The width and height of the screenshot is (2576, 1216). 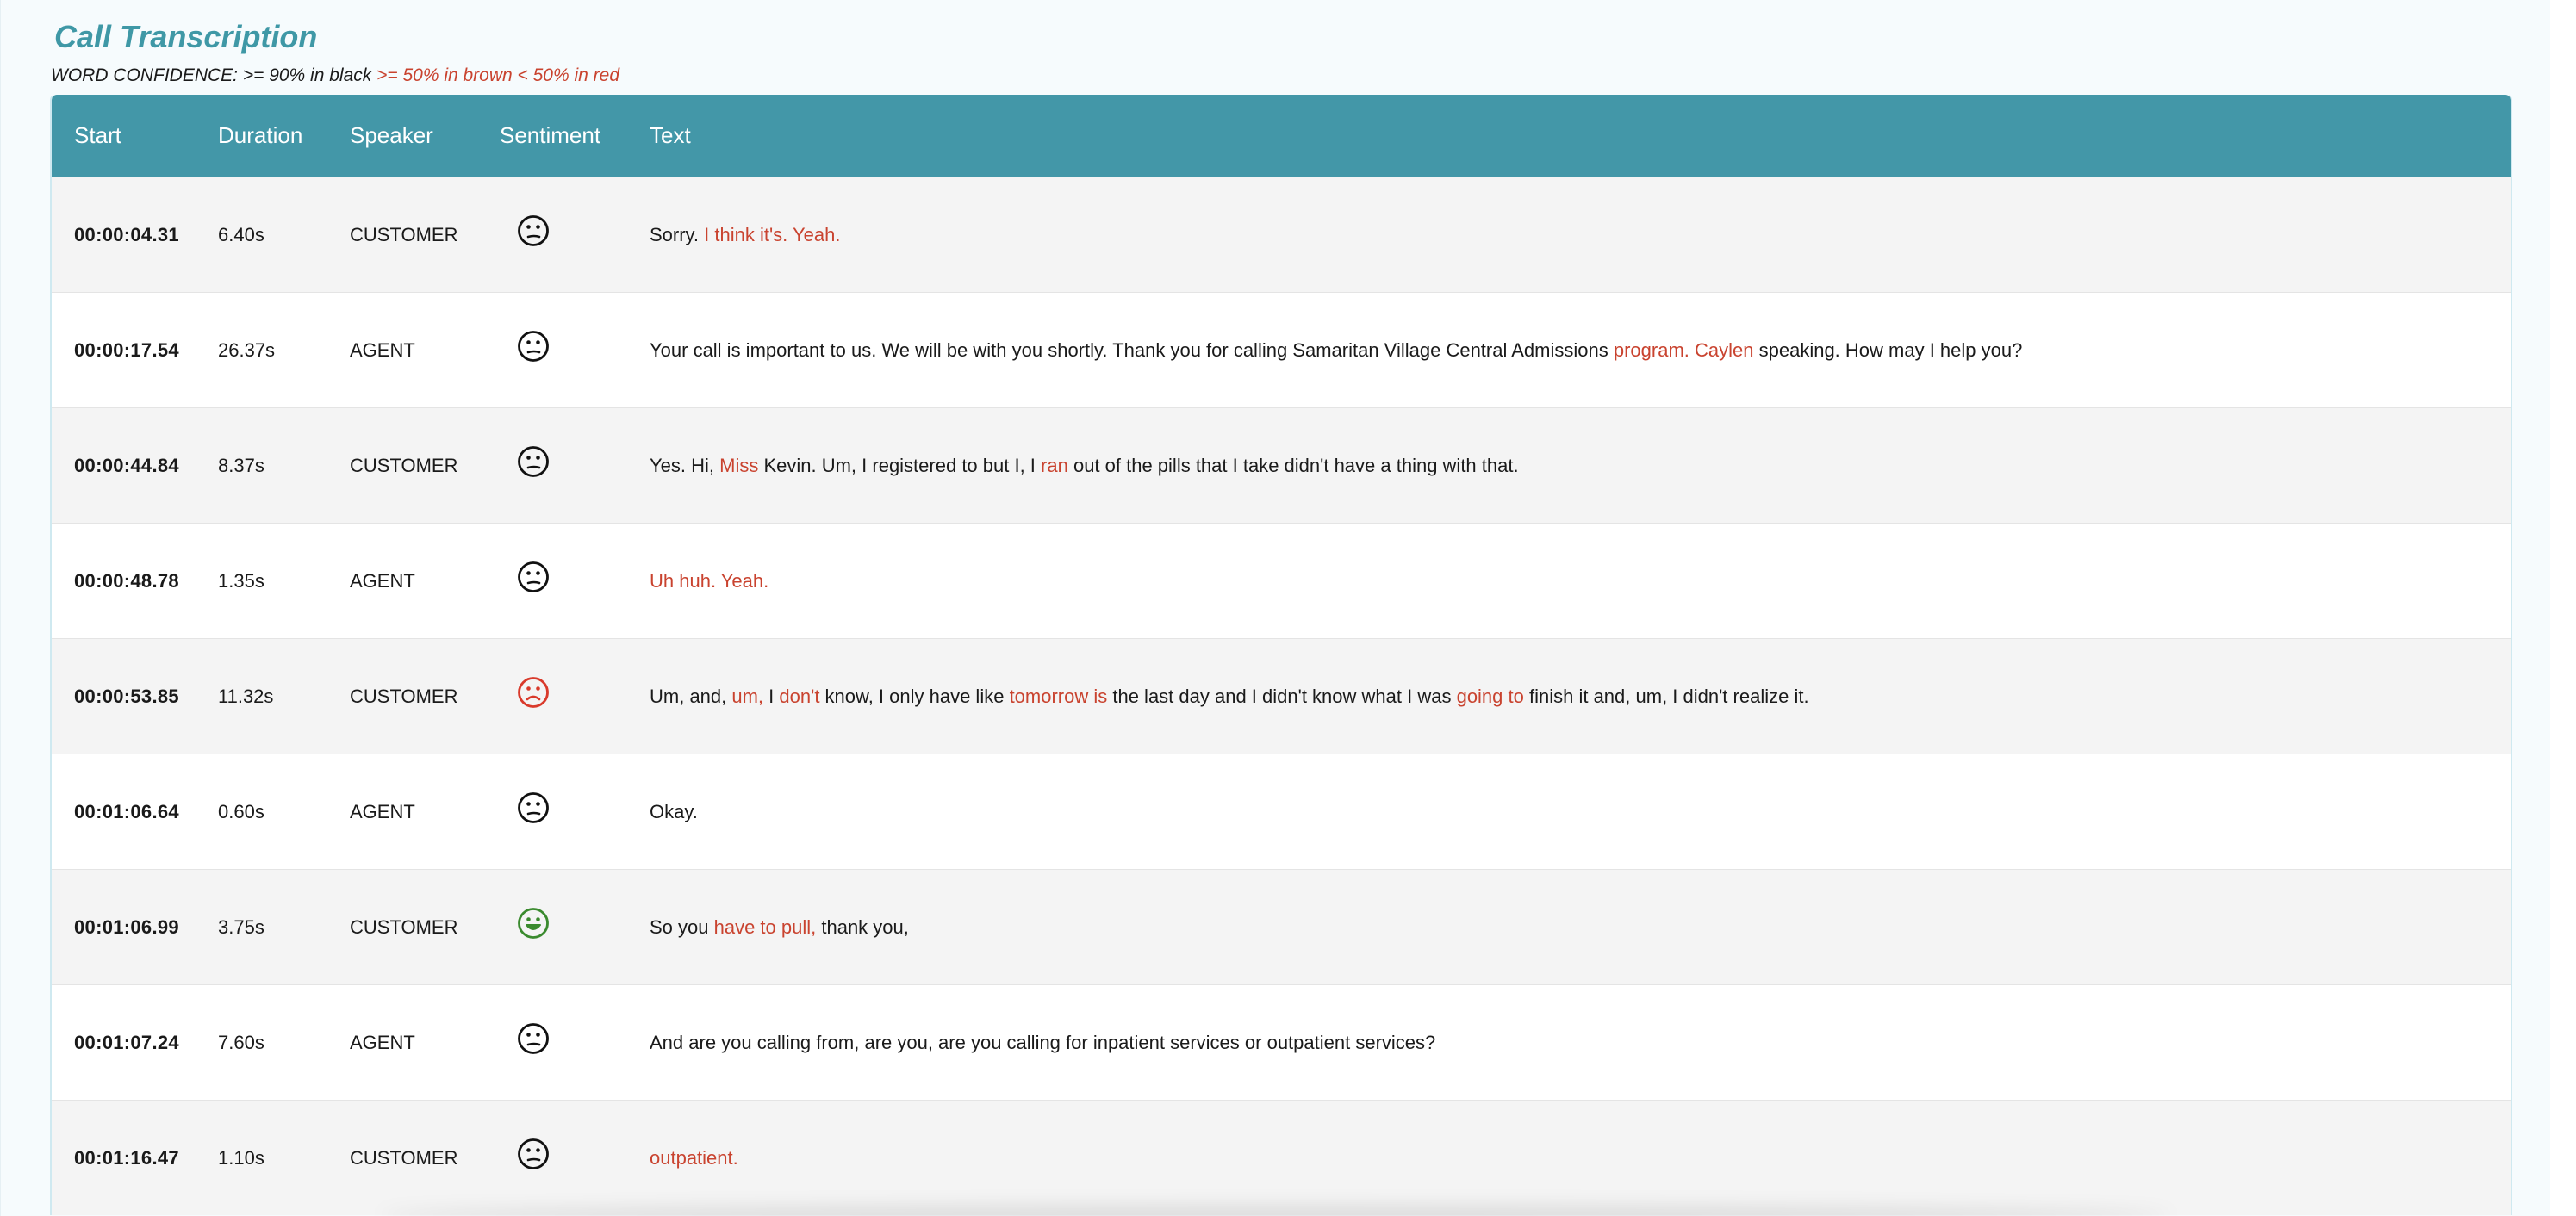 What do you see at coordinates (1490, 696) in the screenshot?
I see `low-confidence-words: going to` at bounding box center [1490, 696].